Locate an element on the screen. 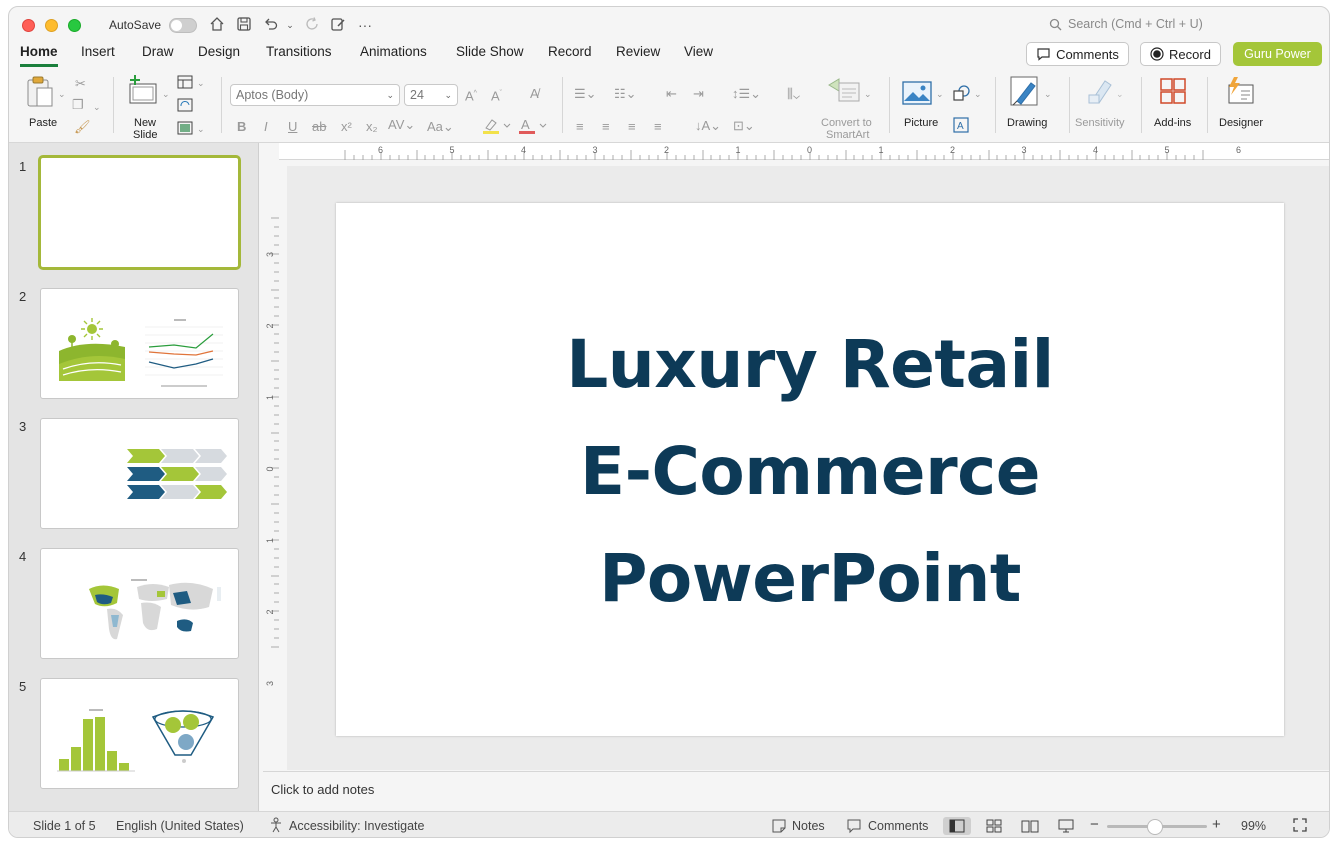 The width and height of the screenshot is (1337, 843). bold-icon: B is located at coordinates (241, 127).